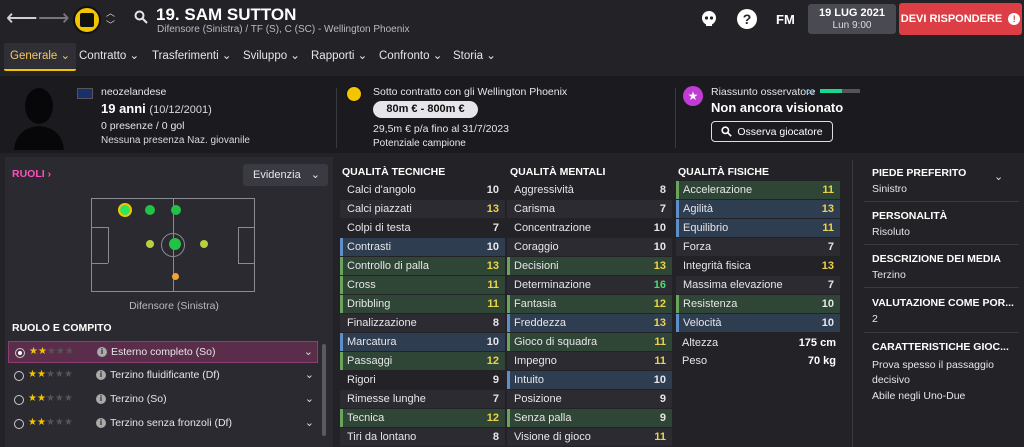 This screenshot has height=447, width=1024. I want to click on attribute-row: Calci d'angolo 10, so click(422, 190).